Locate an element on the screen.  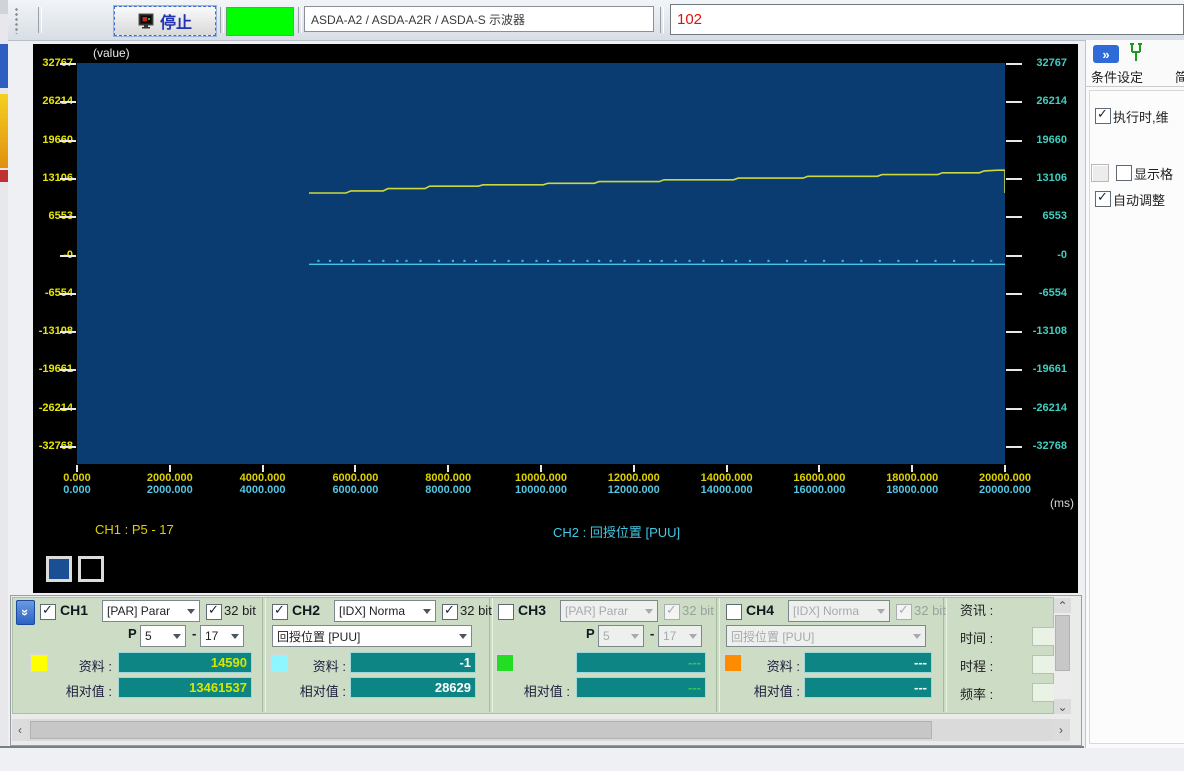
ch2-name: CH2 is located at coordinates (306, 610).